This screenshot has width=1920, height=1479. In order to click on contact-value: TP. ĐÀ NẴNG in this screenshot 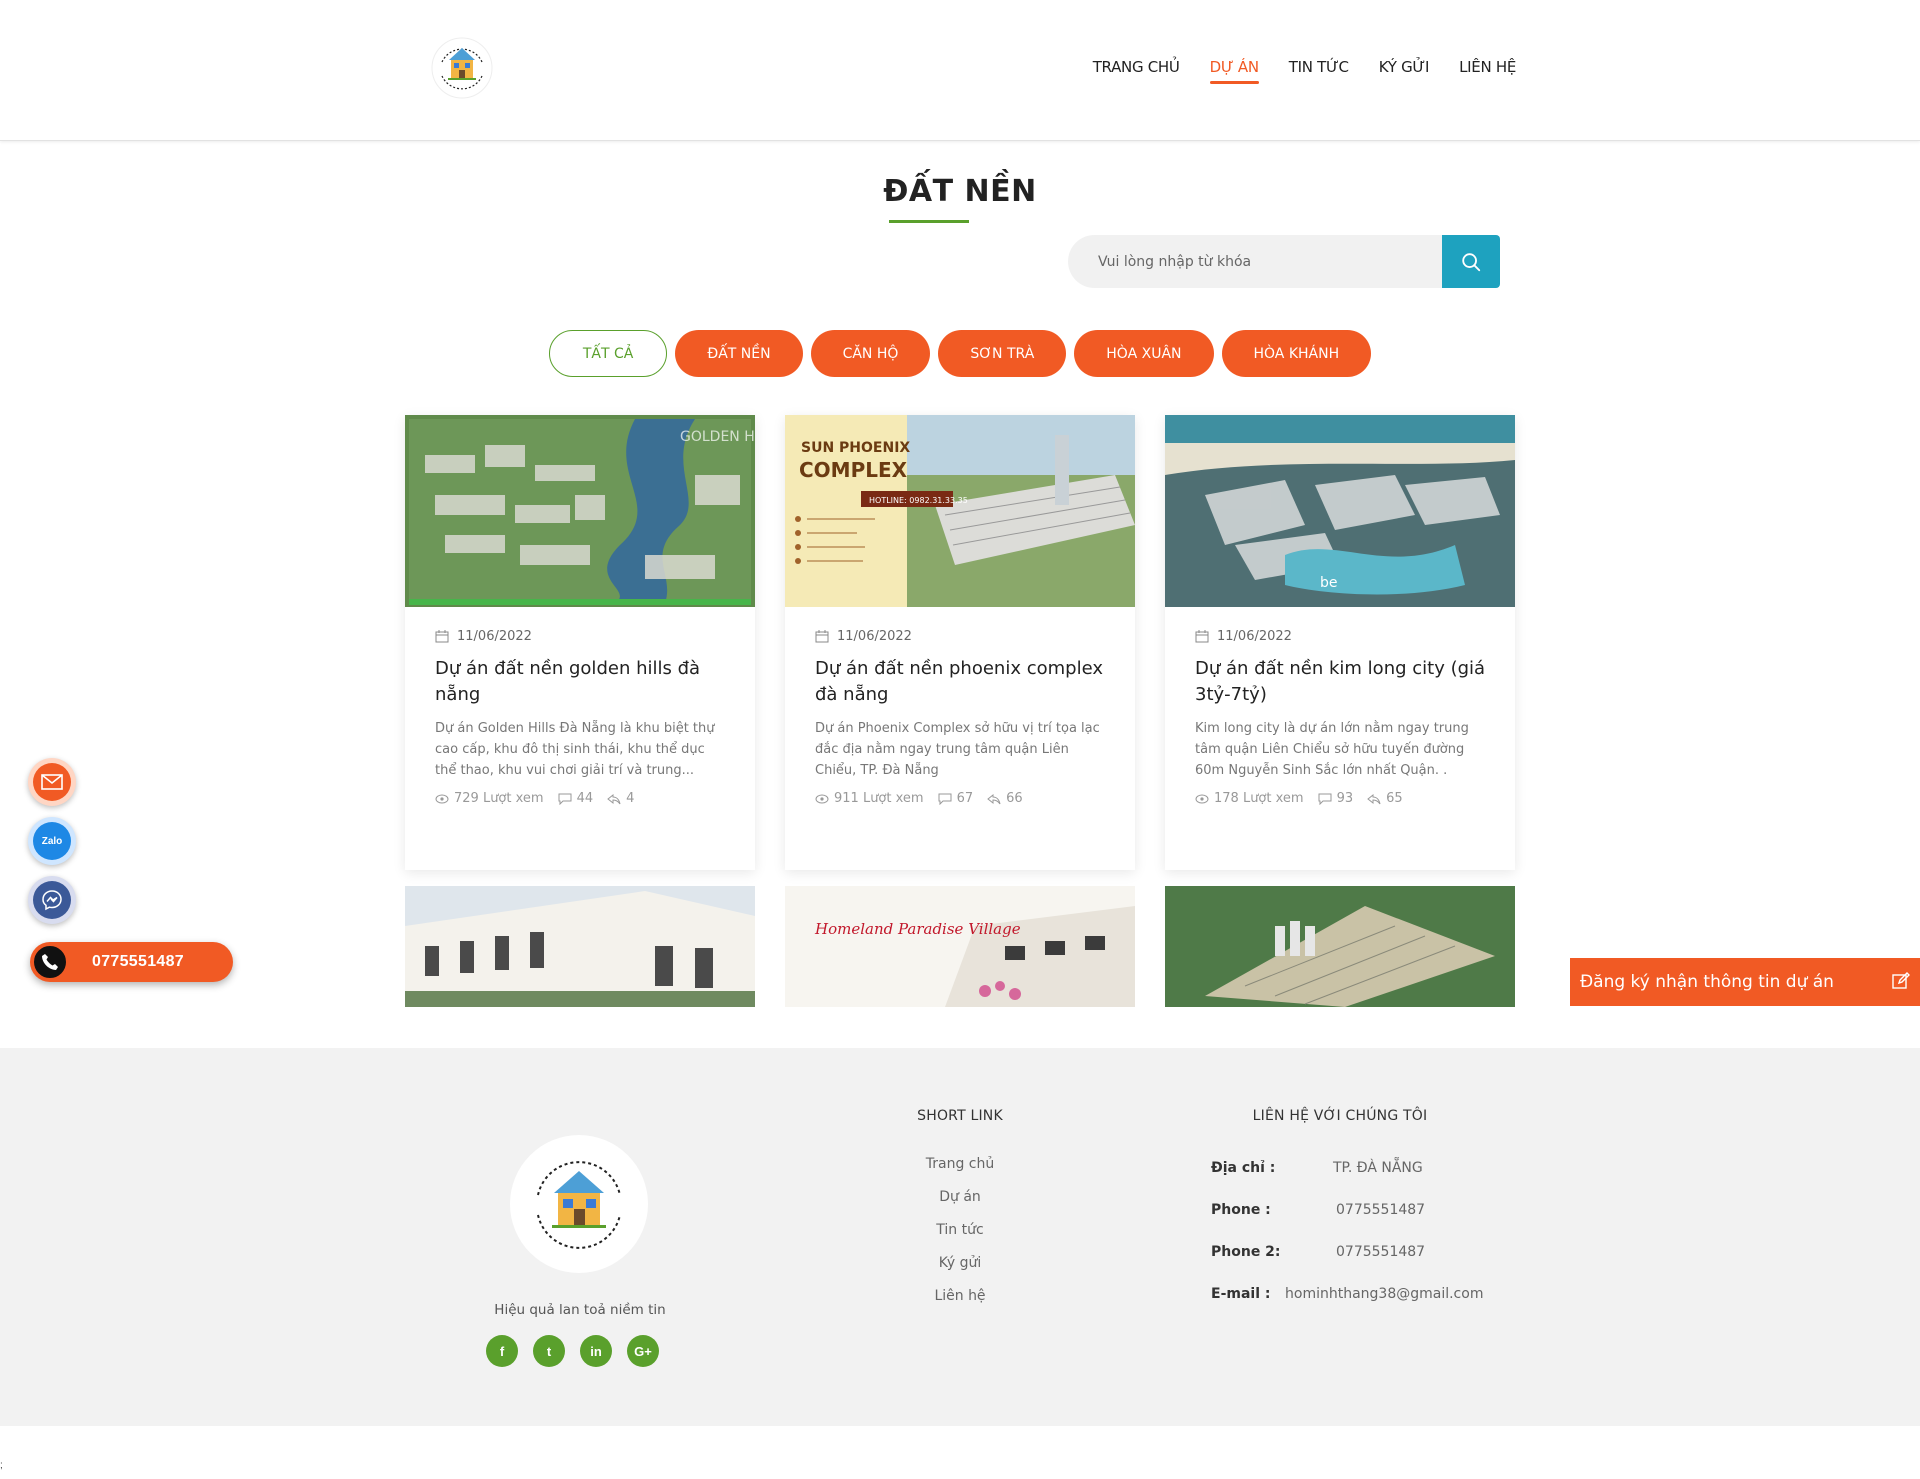, I will do `click(1378, 1168)`.